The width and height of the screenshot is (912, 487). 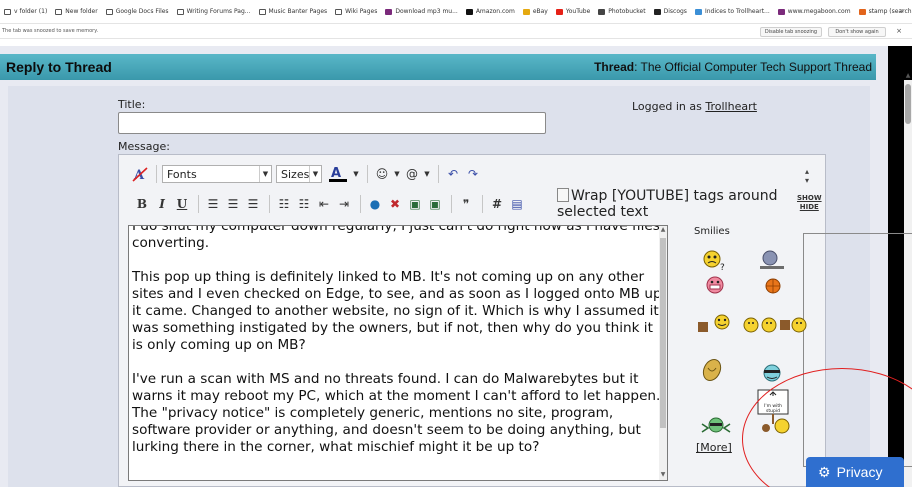 What do you see at coordinates (563, 195) in the screenshot?
I see `broken-image-icon` at bounding box center [563, 195].